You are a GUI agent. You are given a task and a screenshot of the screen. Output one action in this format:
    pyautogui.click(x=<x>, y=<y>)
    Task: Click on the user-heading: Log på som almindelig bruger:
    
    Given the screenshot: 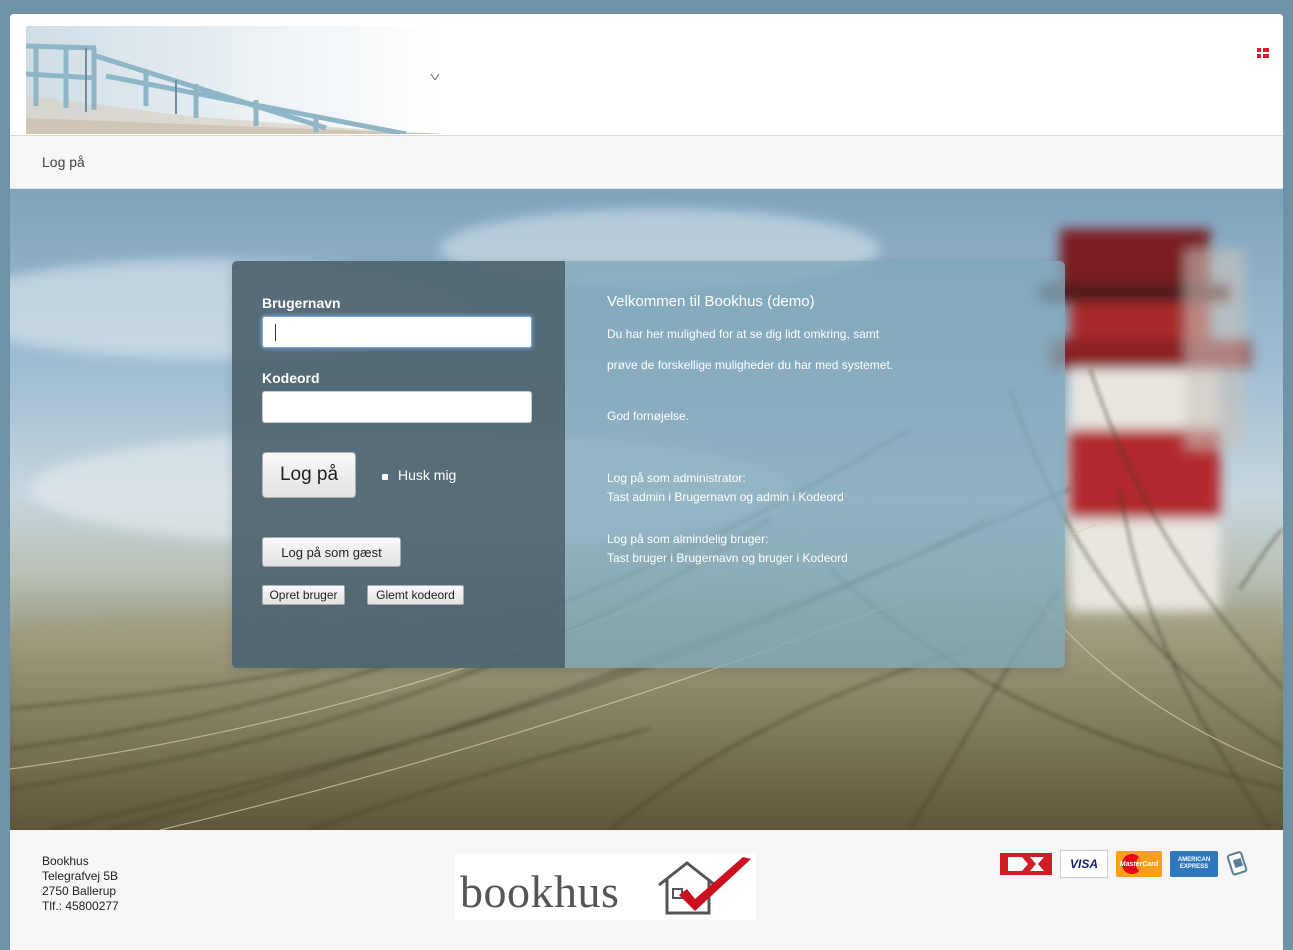 What is the action you would take?
    pyautogui.click(x=688, y=539)
    